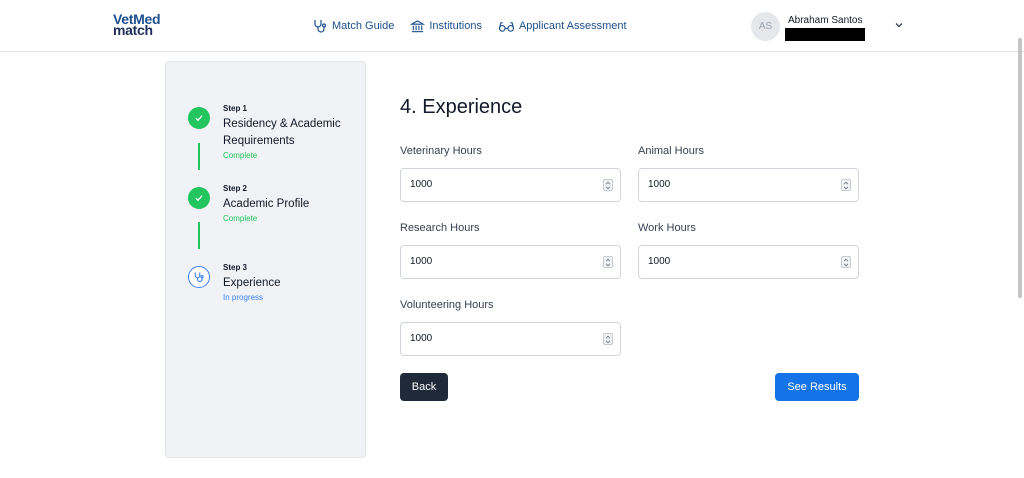 This screenshot has height=478, width=1024. What do you see at coordinates (461, 107) in the screenshot?
I see `page-title: 4. Experience` at bounding box center [461, 107].